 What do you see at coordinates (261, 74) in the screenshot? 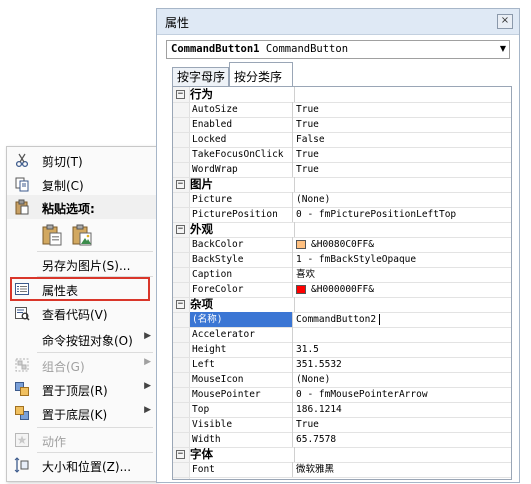
I see `tab-categorized: 按分类序` at bounding box center [261, 74].